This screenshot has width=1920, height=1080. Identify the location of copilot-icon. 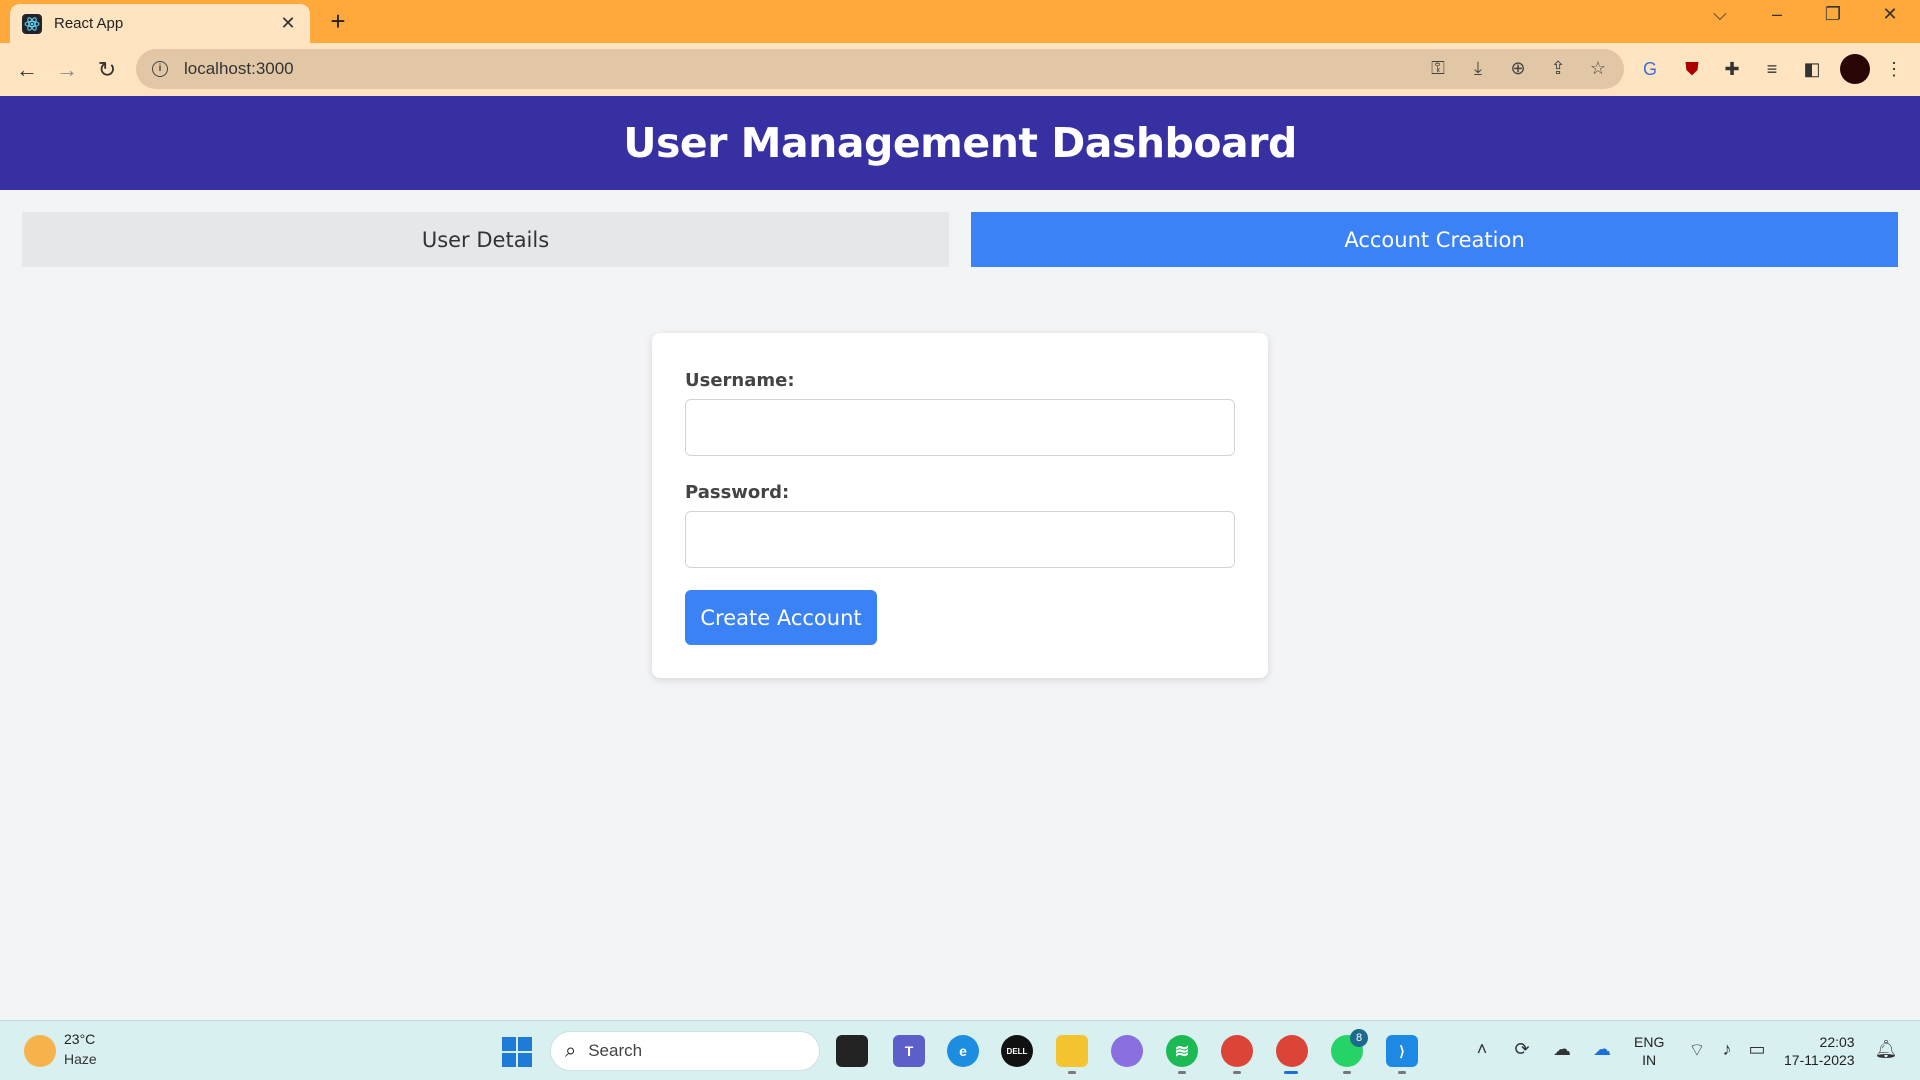
(1127, 1051).